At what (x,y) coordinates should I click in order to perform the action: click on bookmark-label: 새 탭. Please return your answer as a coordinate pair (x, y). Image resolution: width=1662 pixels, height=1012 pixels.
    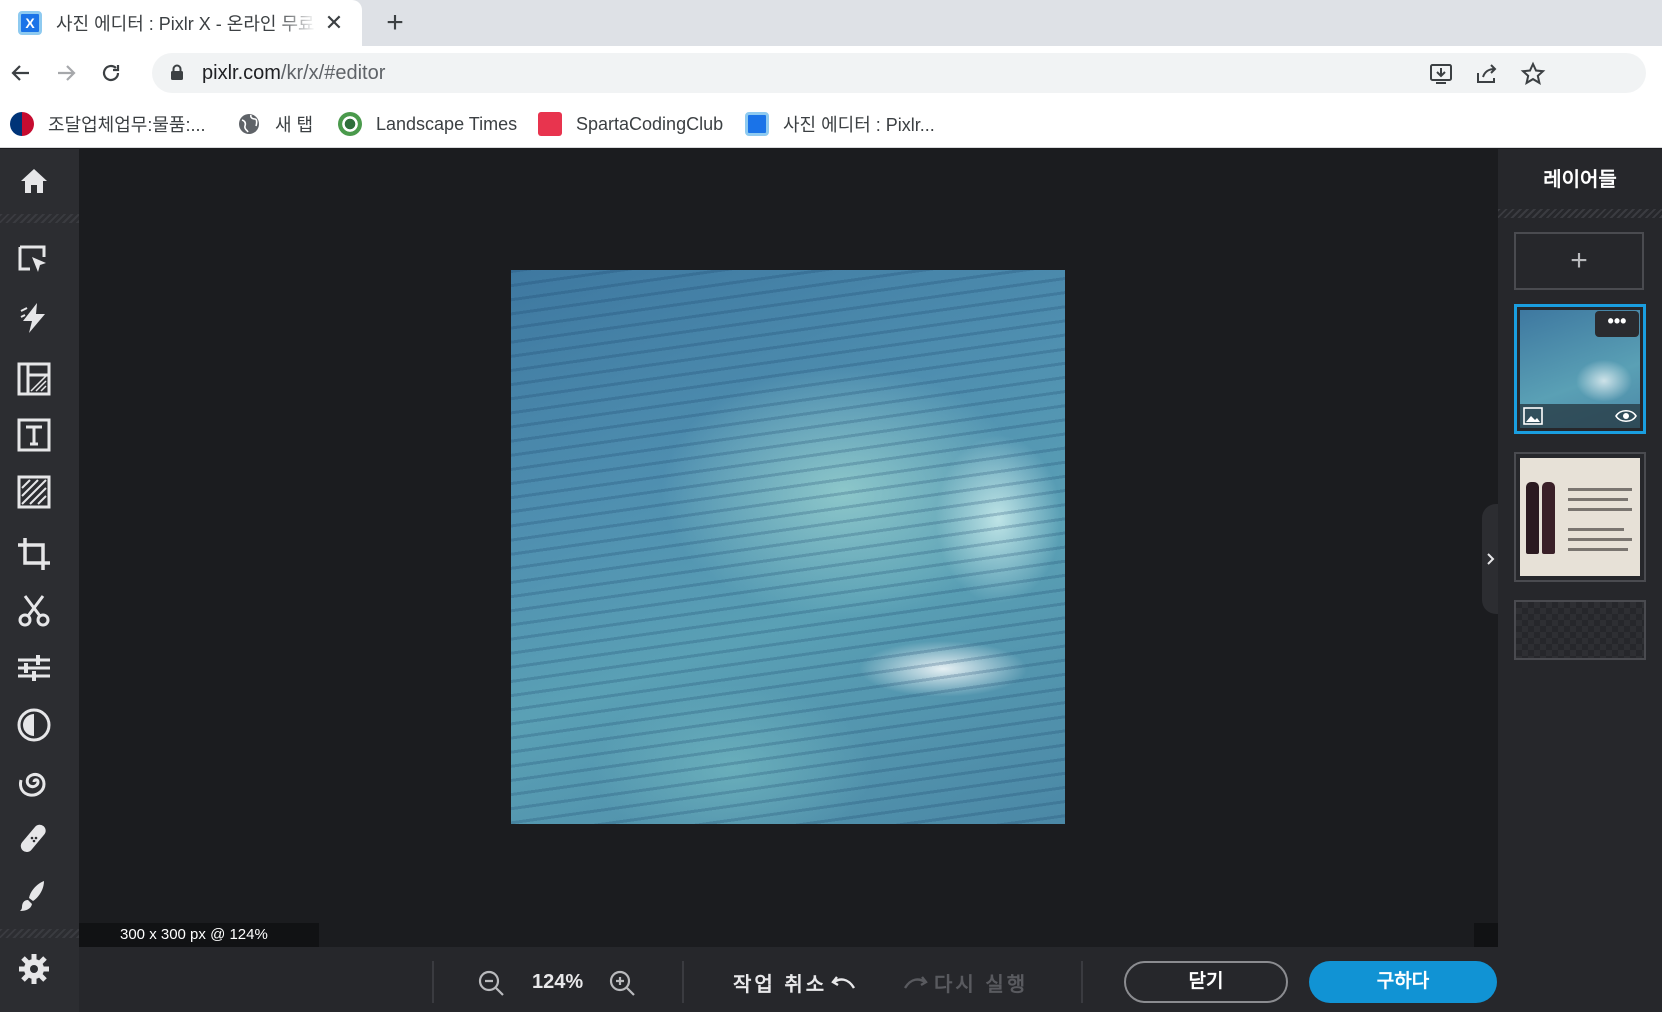
    Looking at the image, I should click on (294, 125).